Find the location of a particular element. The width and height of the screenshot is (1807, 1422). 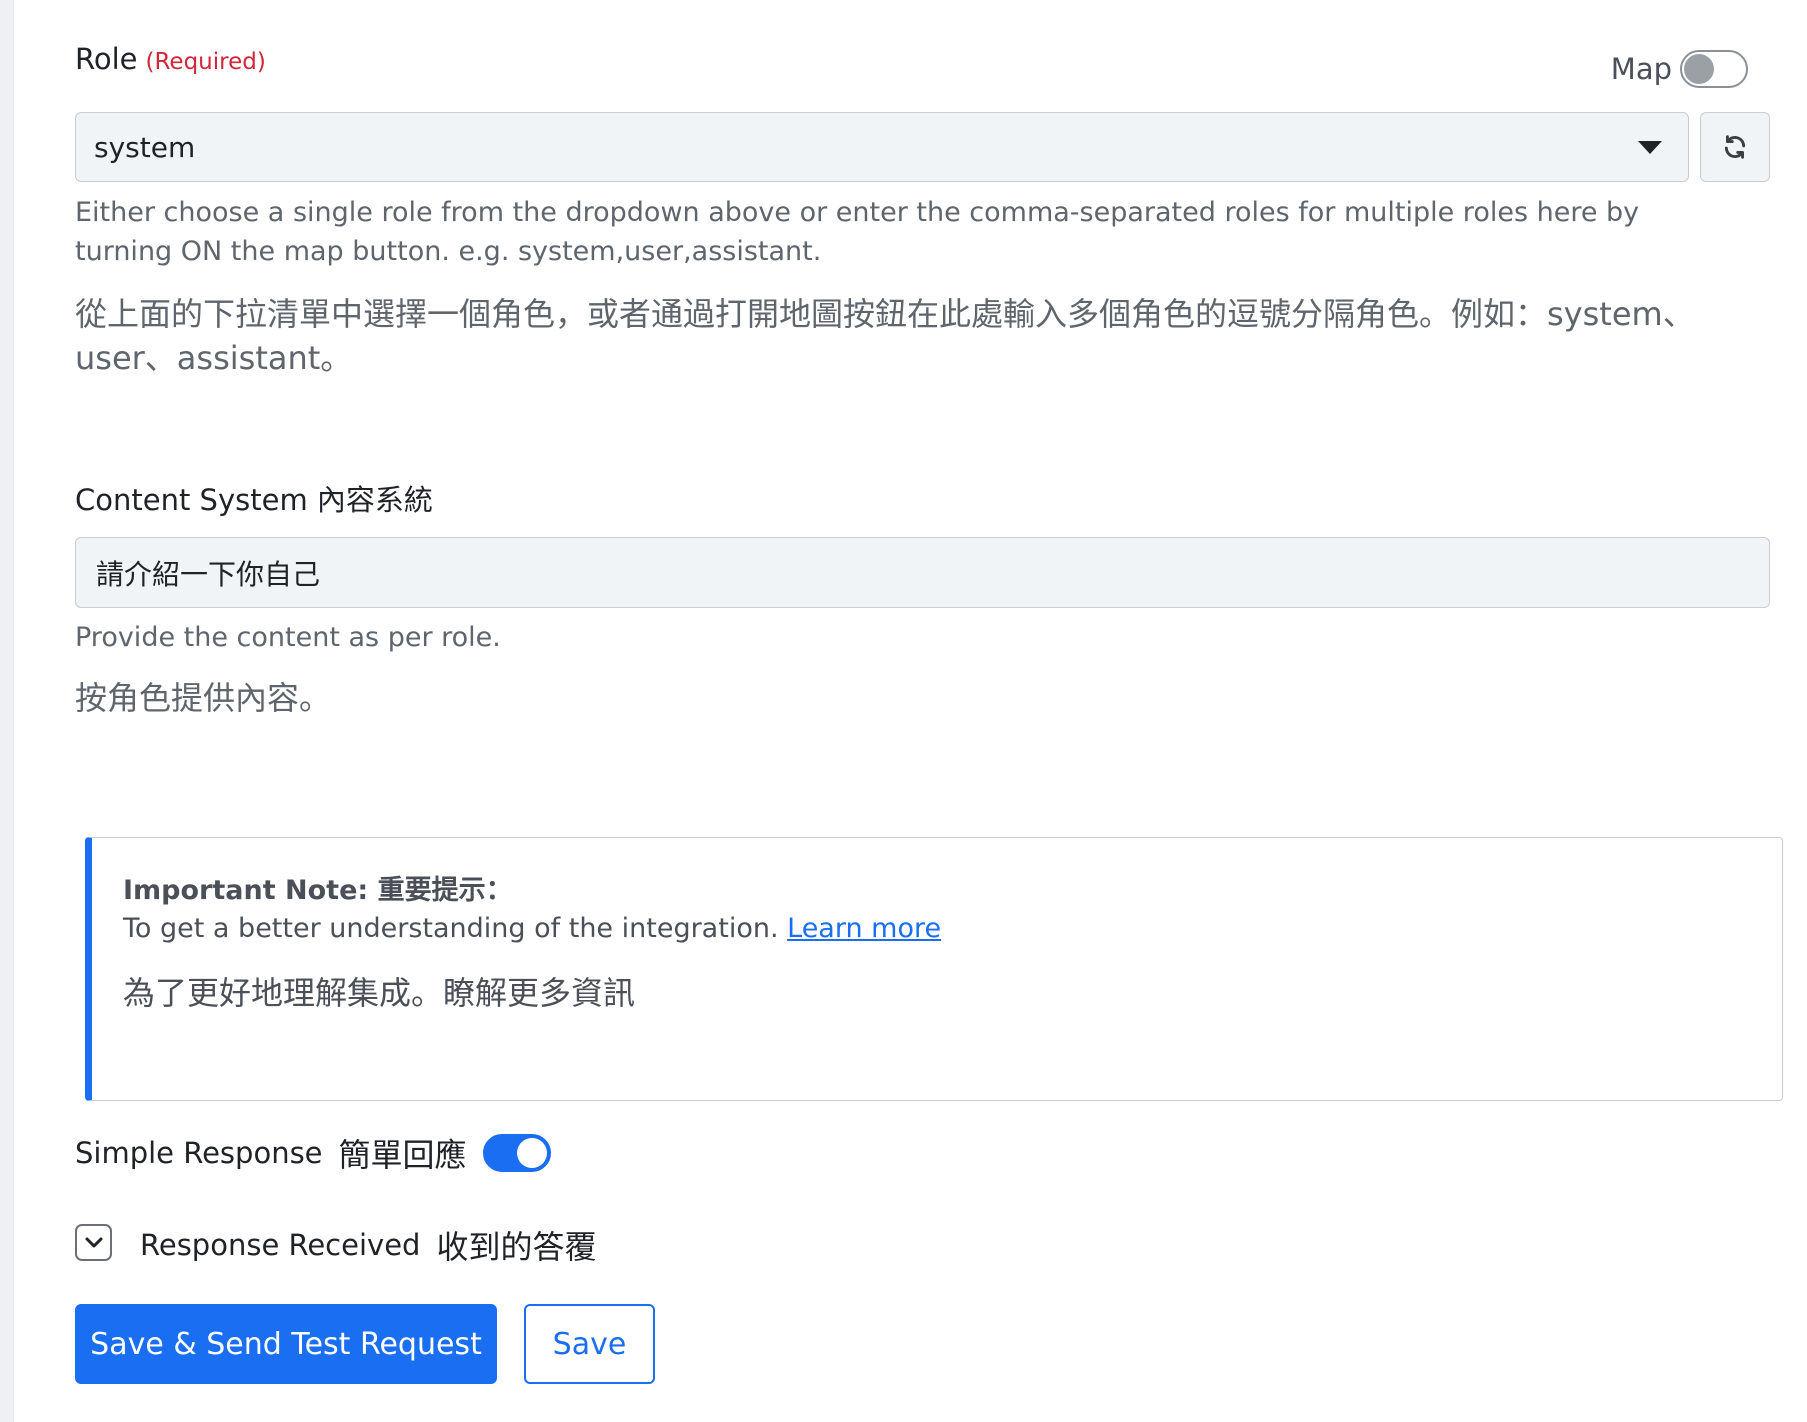

simple-response-label-zh: 簡單回應 is located at coordinates (402, 1155).